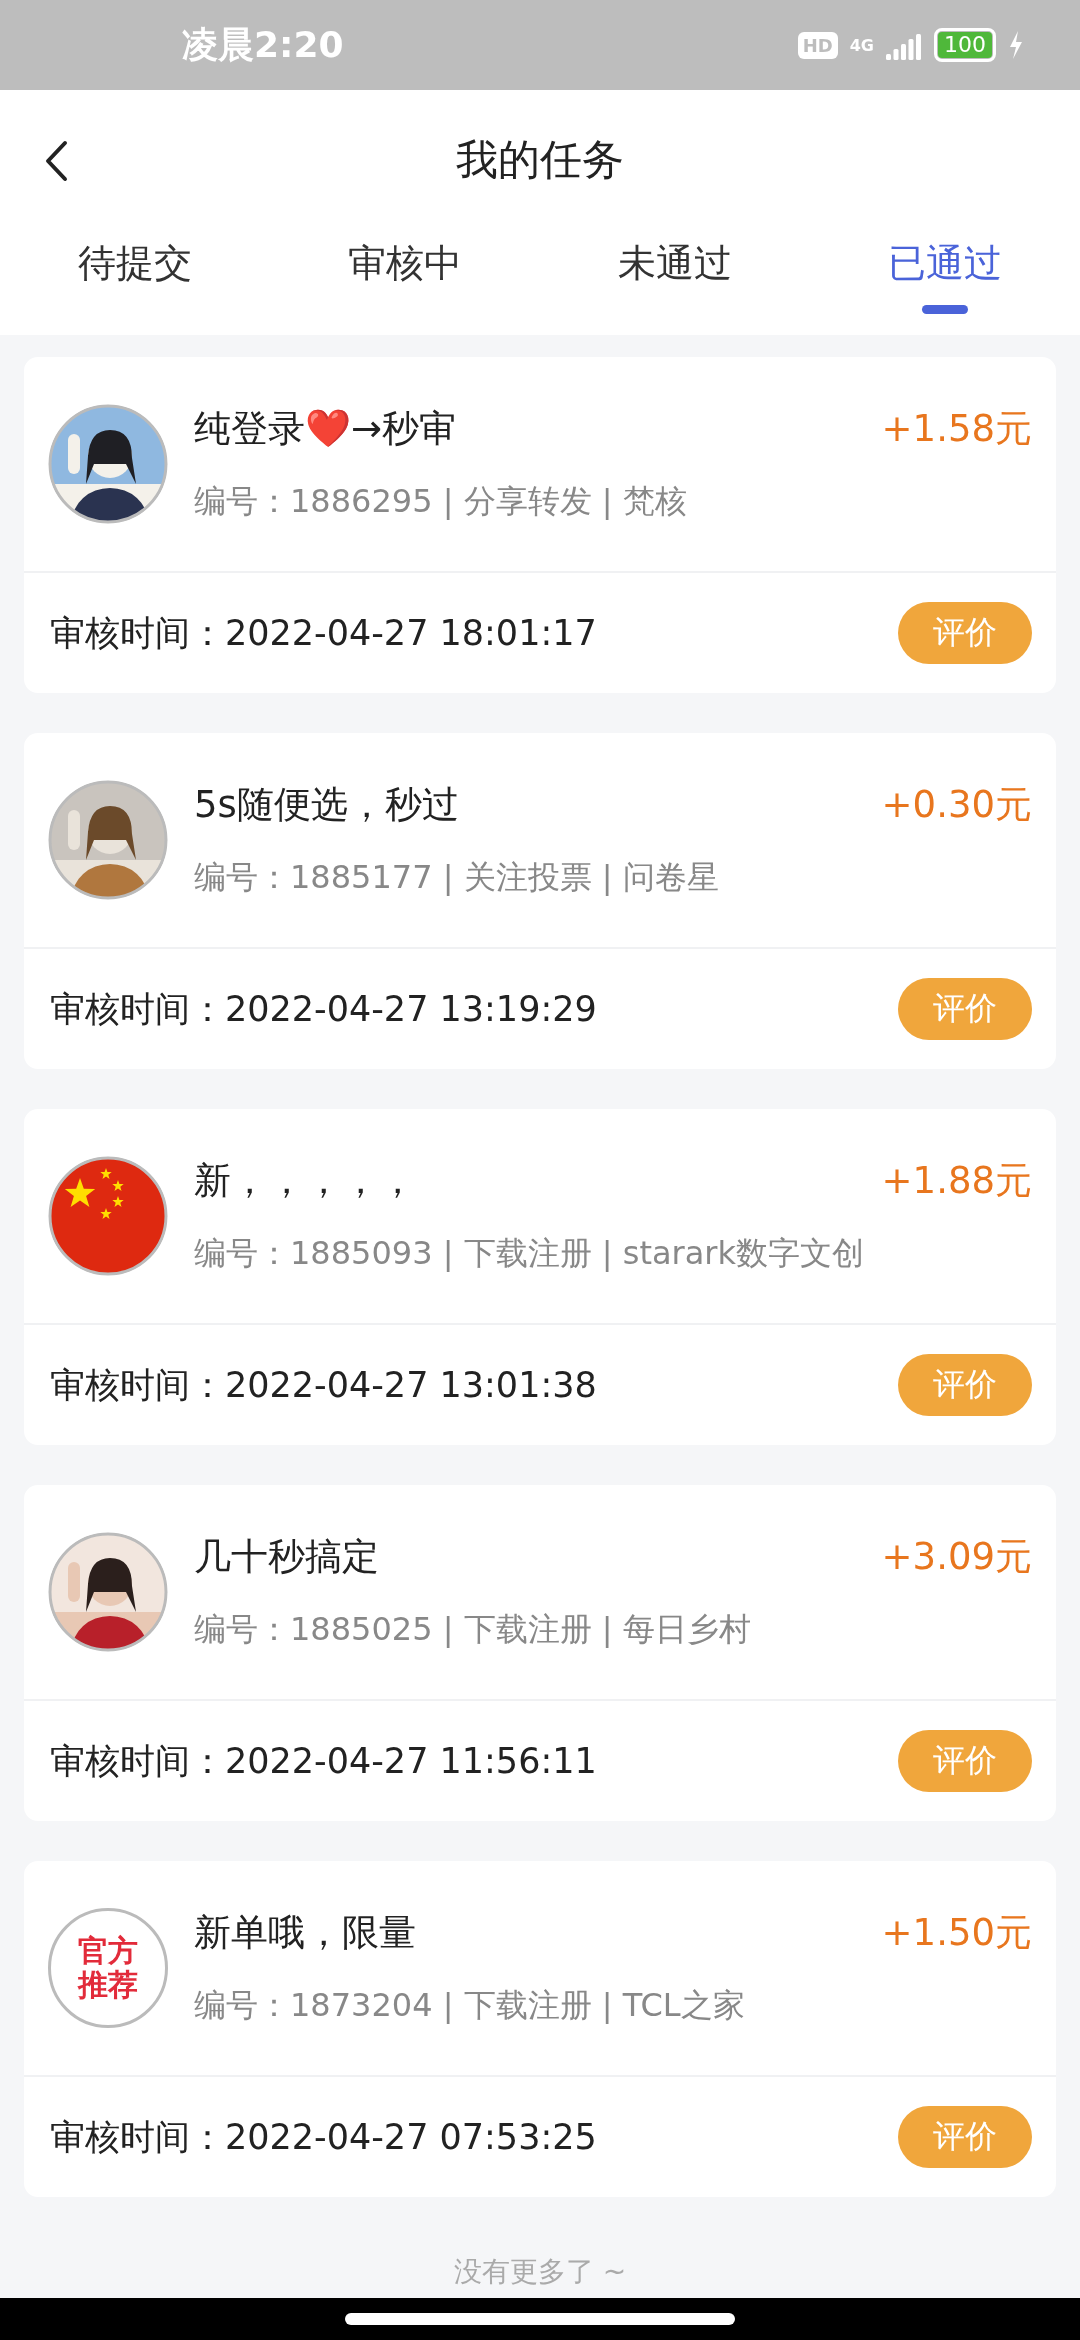  Describe the element at coordinates (323, 633) in the screenshot. I see `review-time: 审核时间：2022-04-27 18:01:17` at that location.